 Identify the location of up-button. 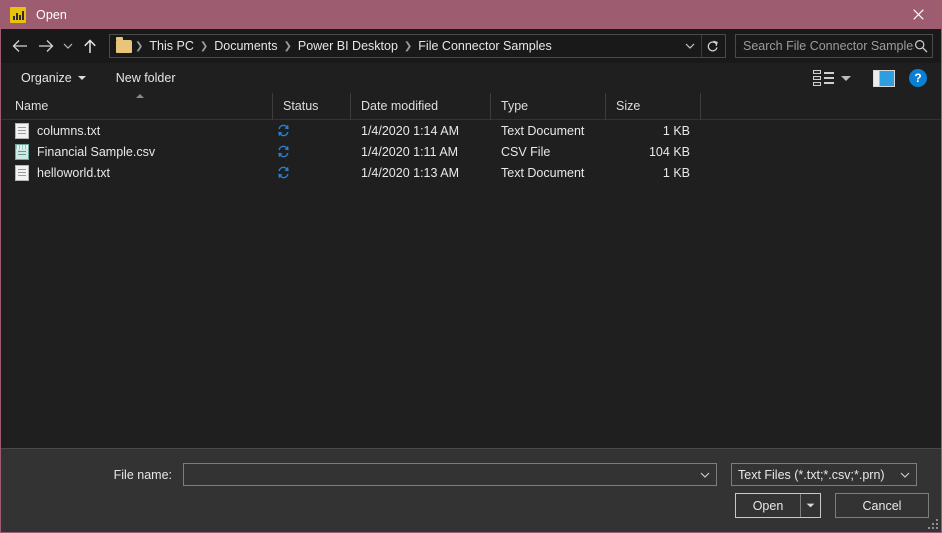
(90, 46).